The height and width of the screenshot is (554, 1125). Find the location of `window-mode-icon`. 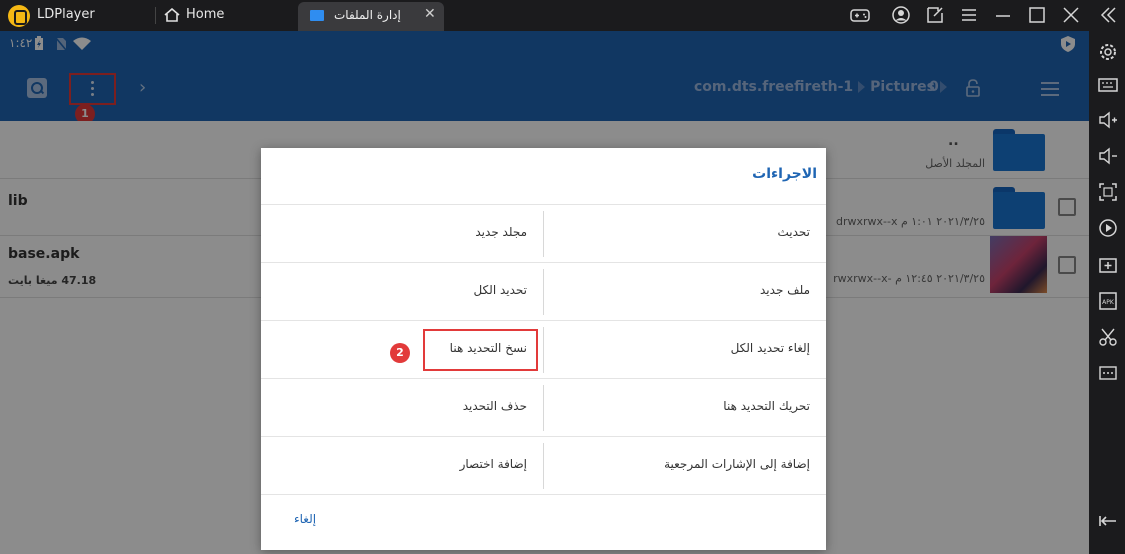

window-mode-icon is located at coordinates (935, 15).